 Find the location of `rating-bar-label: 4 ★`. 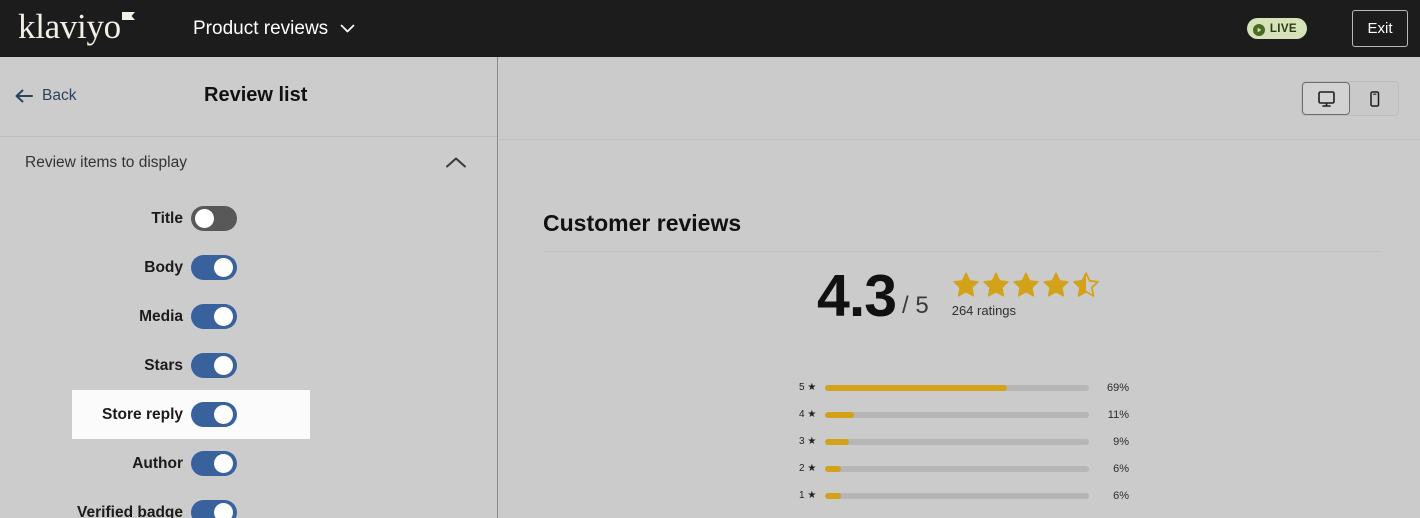

rating-bar-label: 4 ★ is located at coordinates (808, 414).